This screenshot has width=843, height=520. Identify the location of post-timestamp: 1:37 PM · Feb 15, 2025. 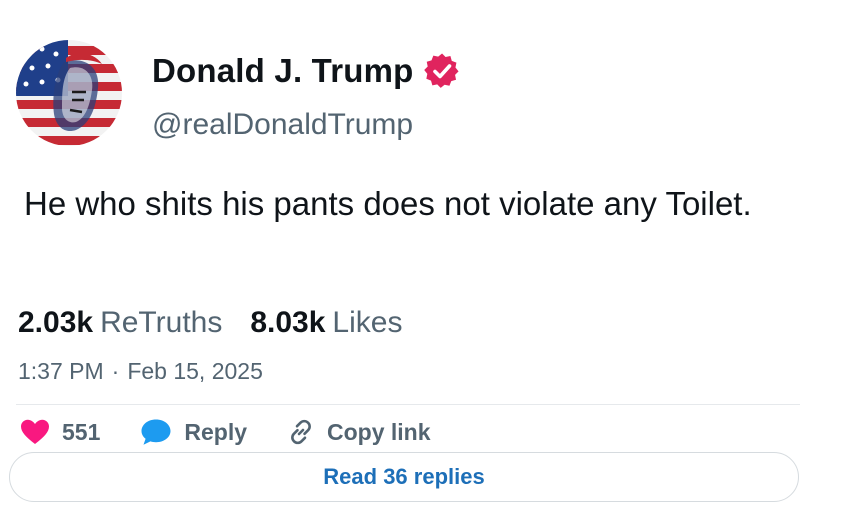
(140, 371).